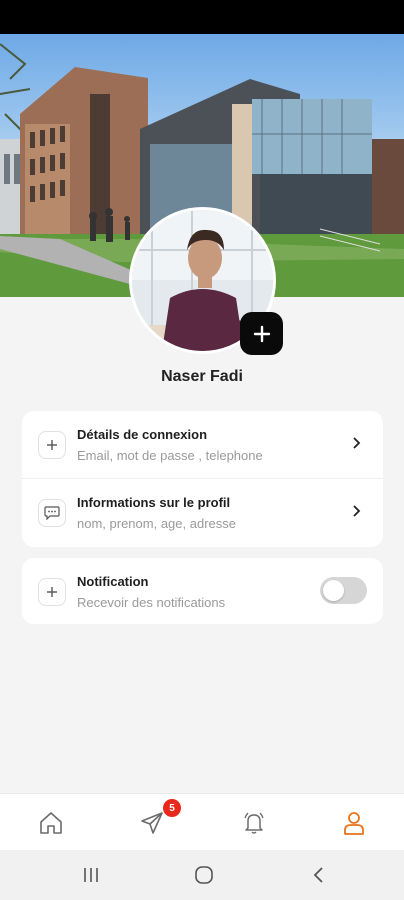  I want to click on notification-card: Notification Recevoir des notifications, so click(202, 591).